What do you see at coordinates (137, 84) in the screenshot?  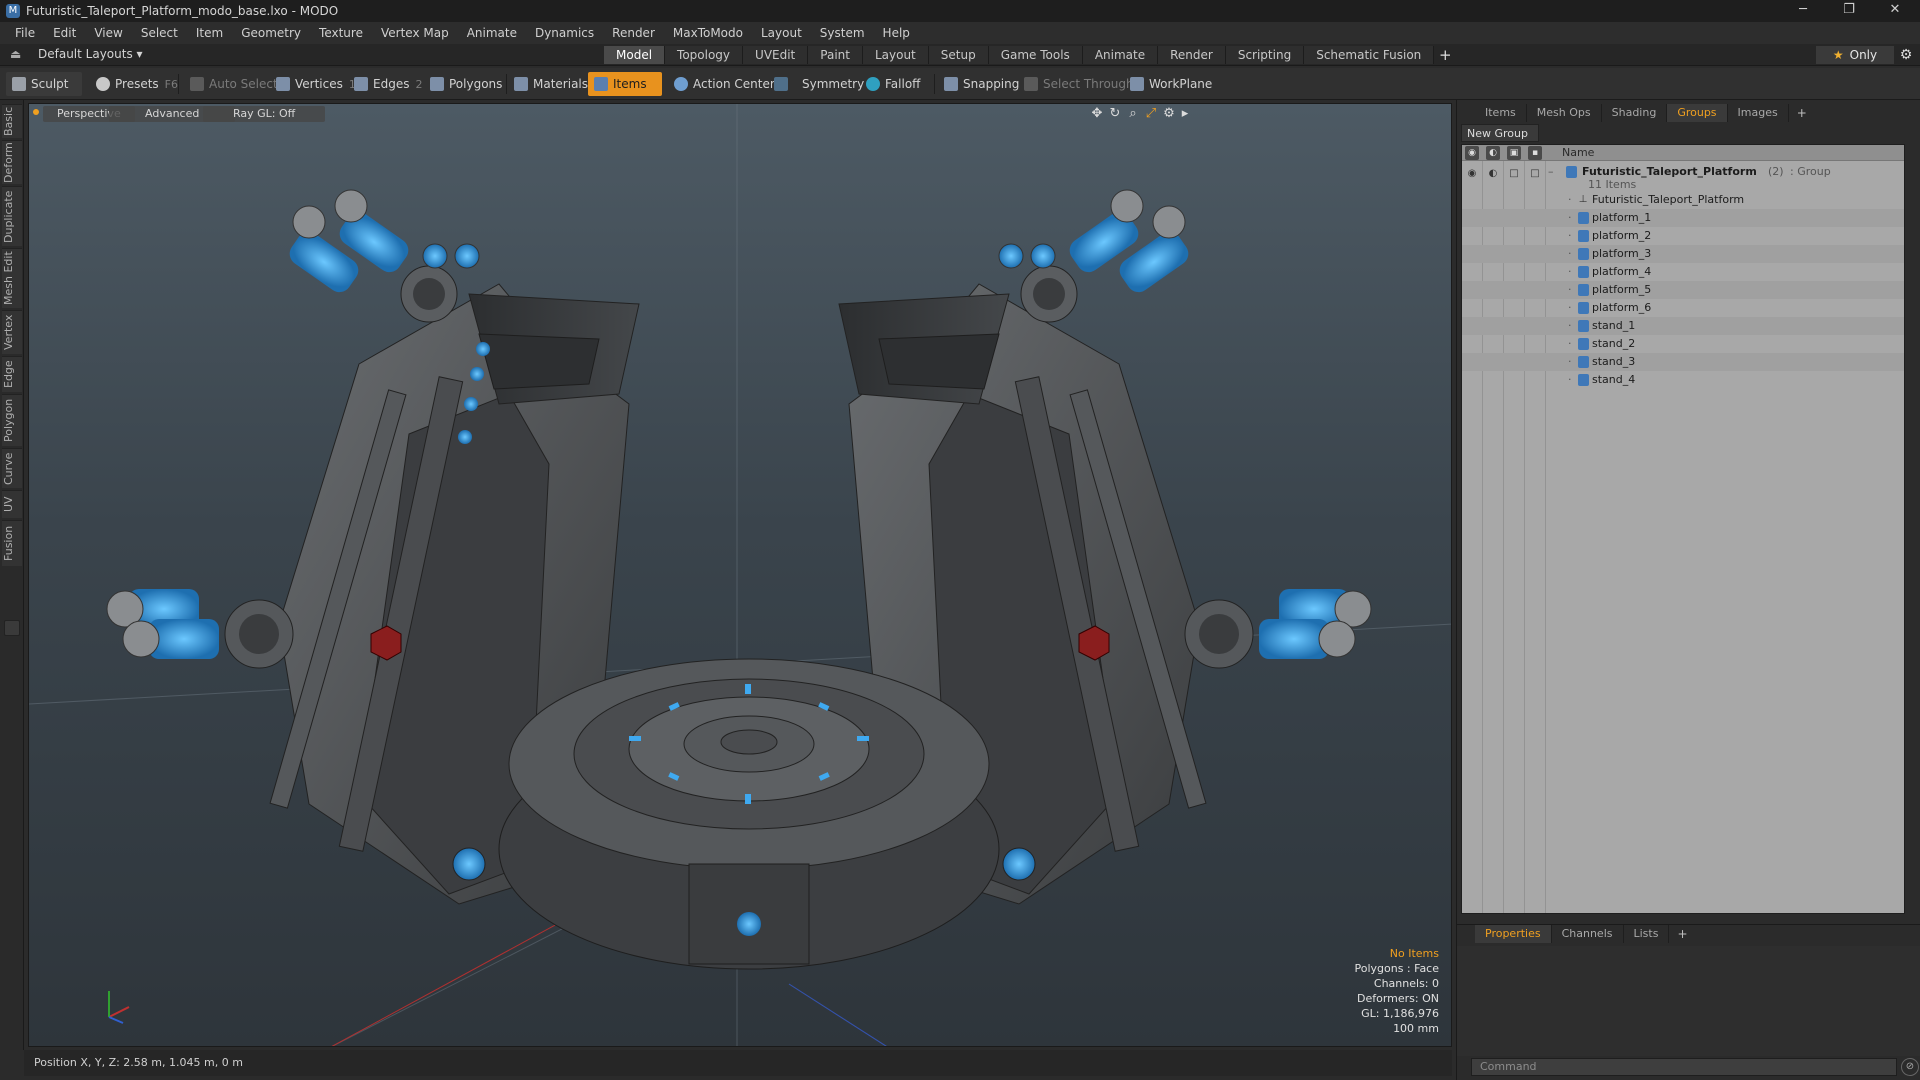 I see `presets-button: Presets F6` at bounding box center [137, 84].